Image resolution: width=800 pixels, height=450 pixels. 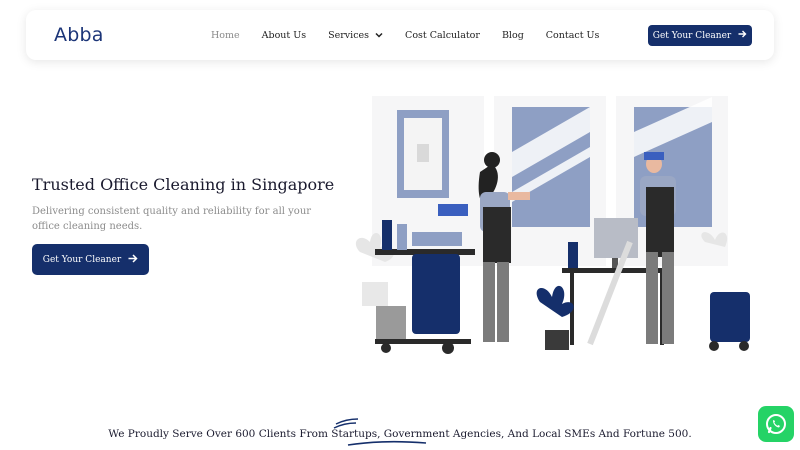 I want to click on bucket, so click(x=391, y=323).